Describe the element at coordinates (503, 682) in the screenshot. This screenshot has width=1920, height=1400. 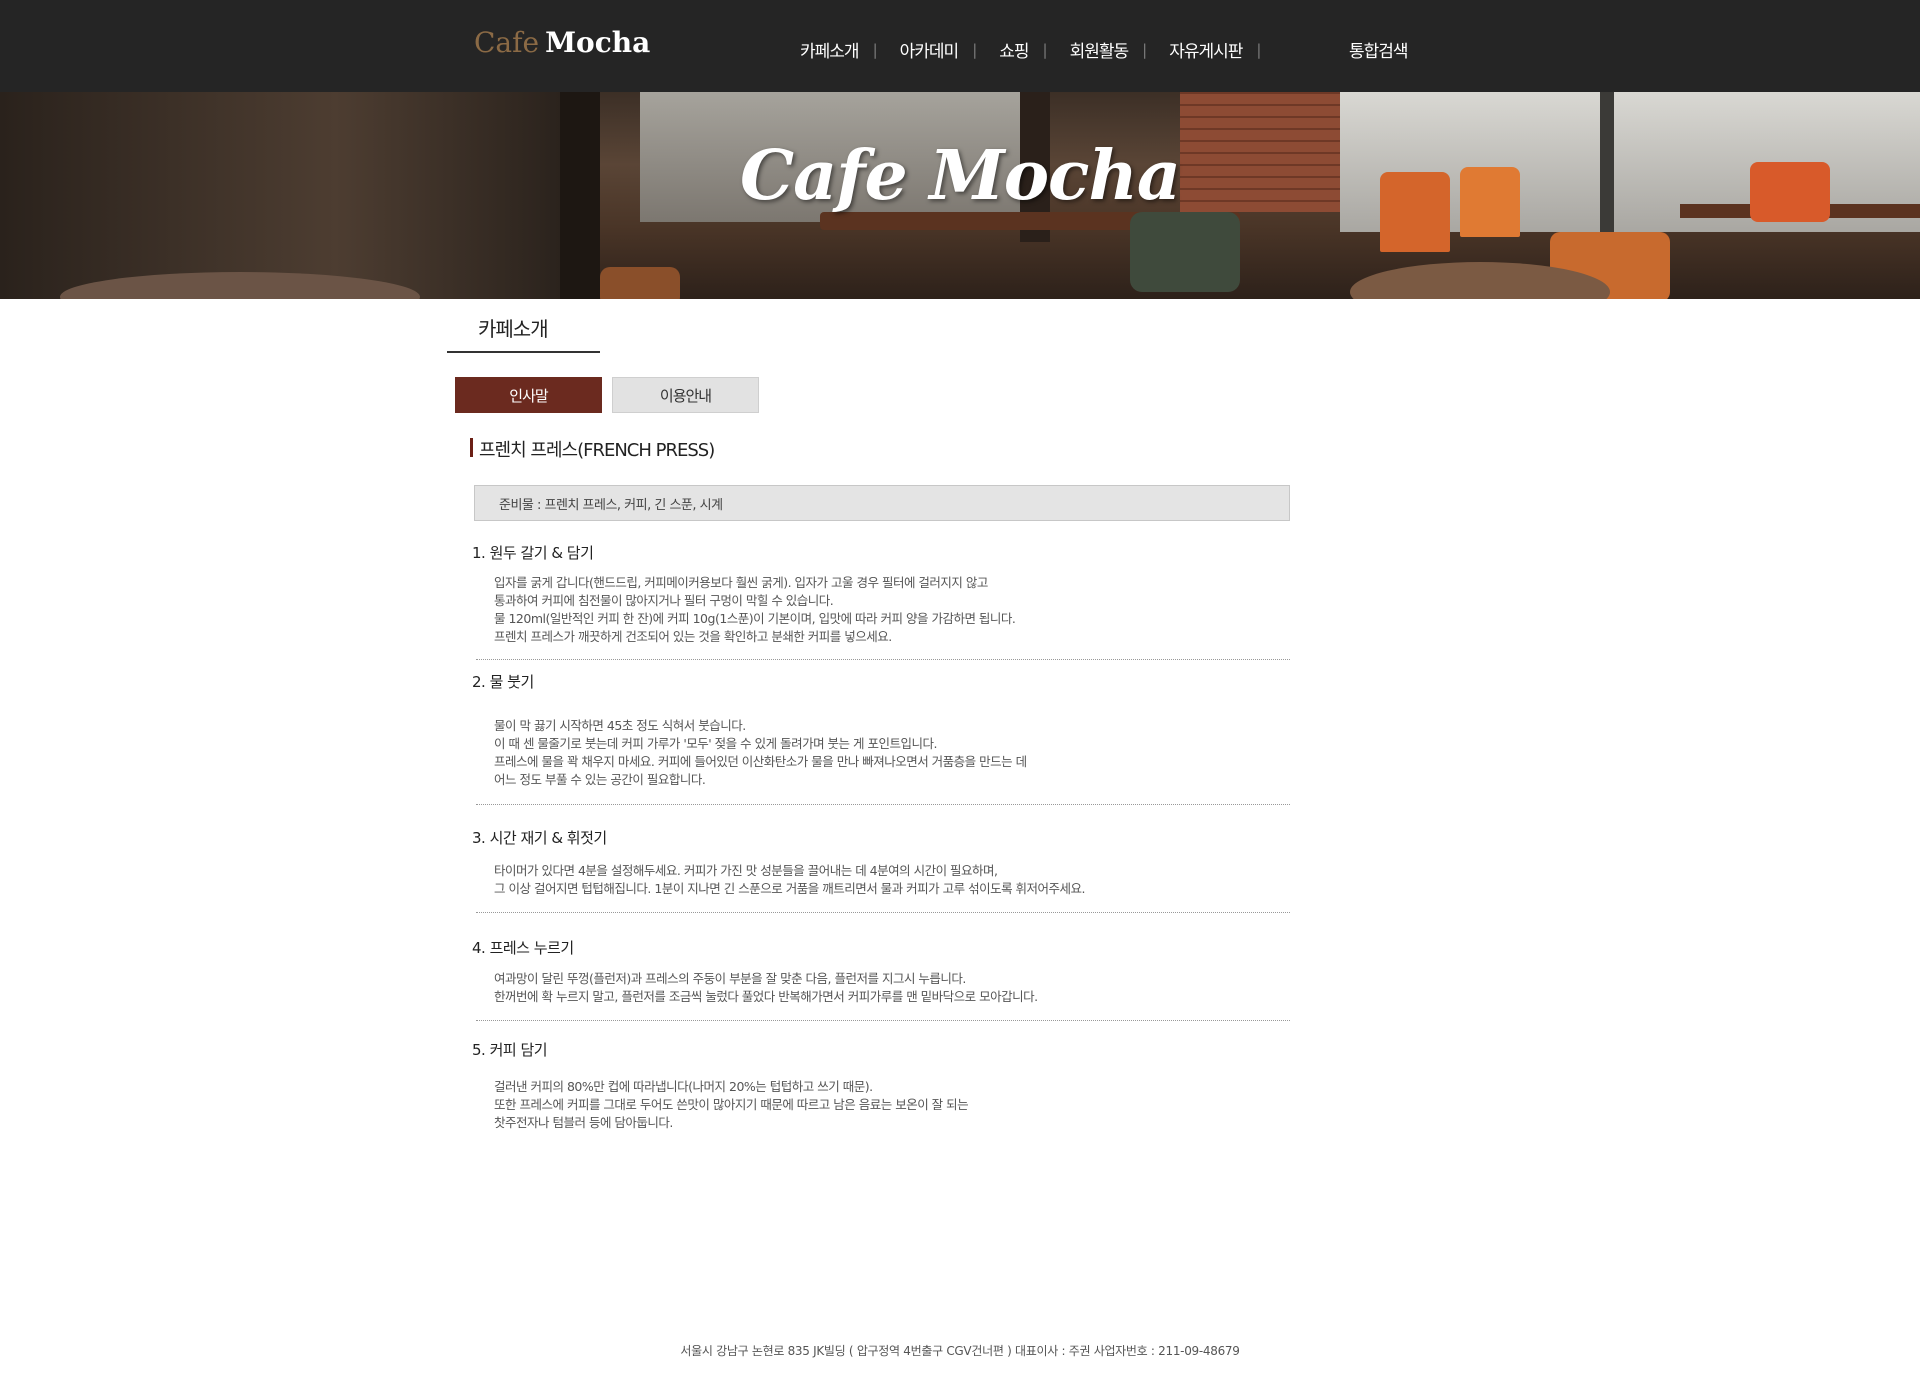
I see `step-heading: 2. 물 붓기` at that location.